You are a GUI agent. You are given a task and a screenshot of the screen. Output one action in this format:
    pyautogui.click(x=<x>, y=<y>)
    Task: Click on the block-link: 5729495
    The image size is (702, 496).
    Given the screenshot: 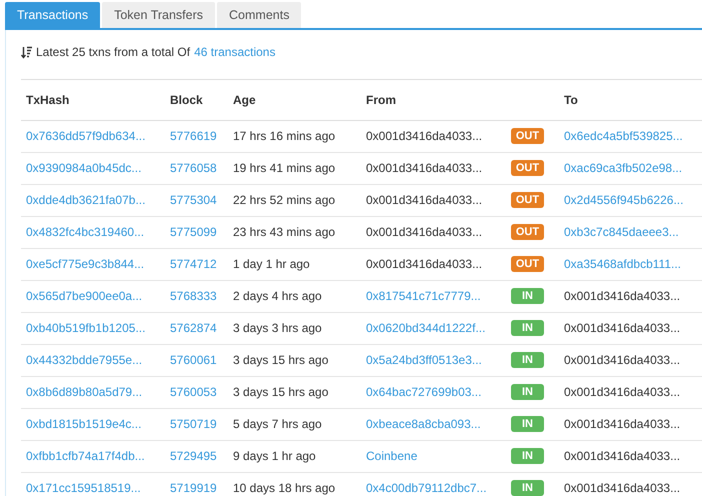 What is the action you would take?
    pyautogui.click(x=193, y=456)
    